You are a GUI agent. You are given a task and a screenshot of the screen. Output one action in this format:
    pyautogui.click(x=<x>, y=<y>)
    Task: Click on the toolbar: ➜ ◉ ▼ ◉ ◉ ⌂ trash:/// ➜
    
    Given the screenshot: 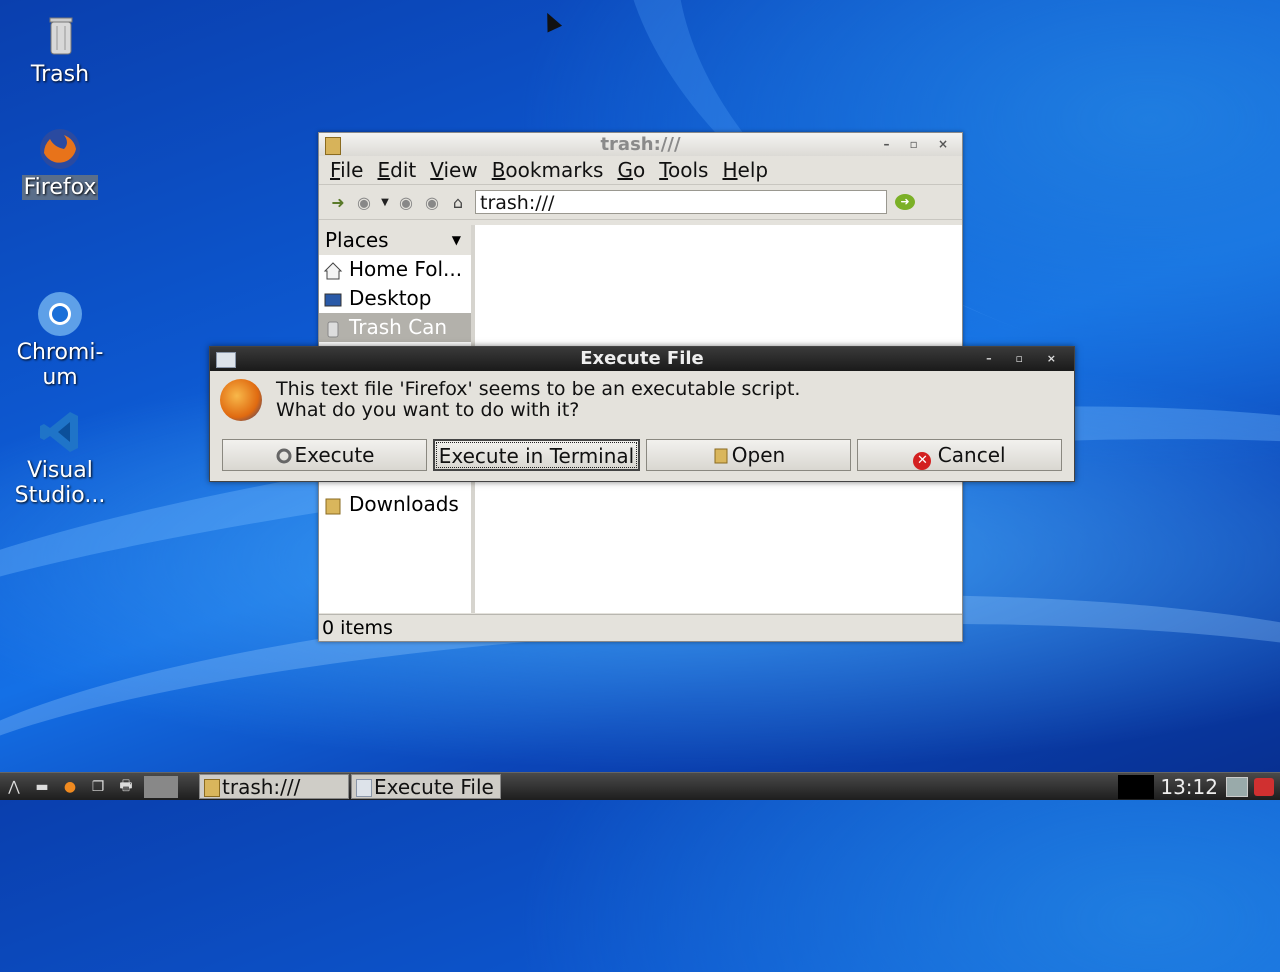 What is the action you would take?
    pyautogui.click(x=640, y=202)
    